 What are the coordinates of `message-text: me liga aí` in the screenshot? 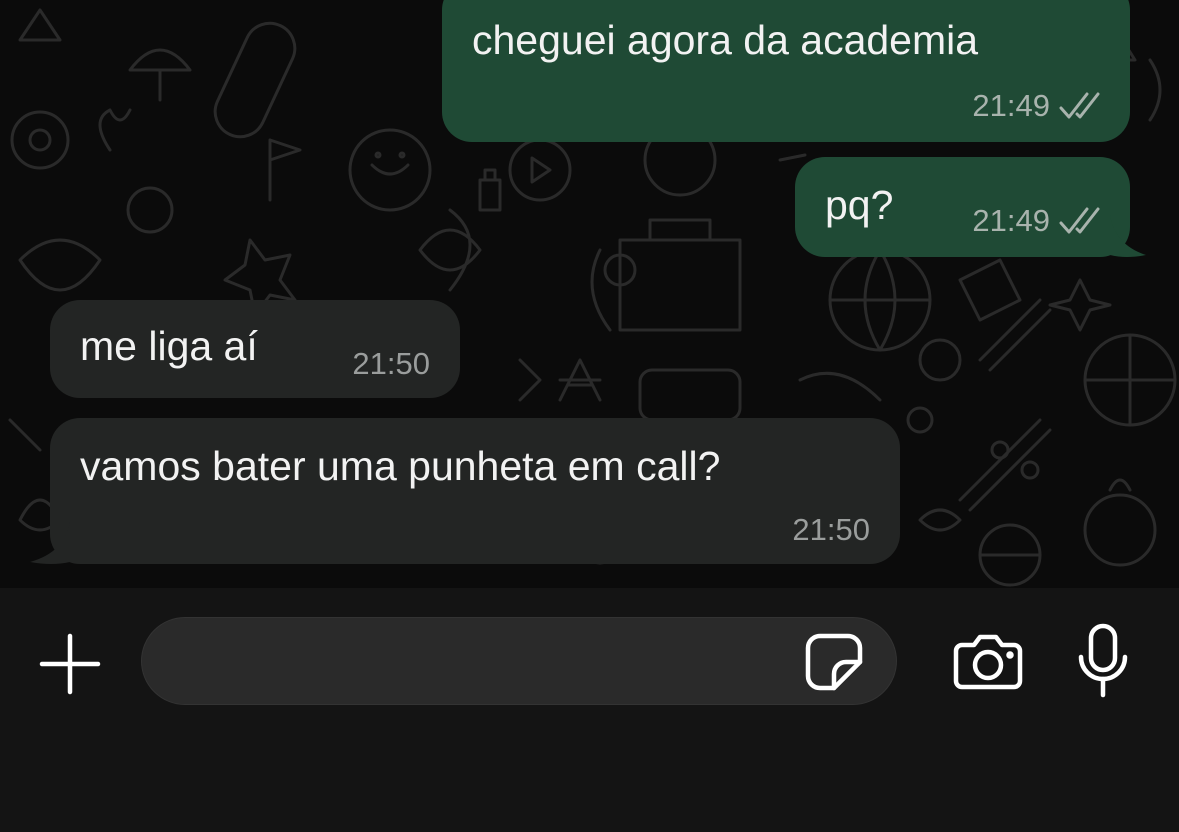 It's located at (169, 346).